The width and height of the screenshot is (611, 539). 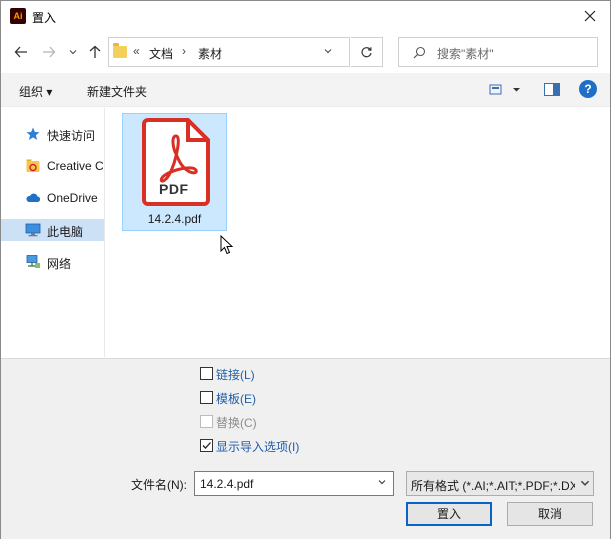 What do you see at coordinates (159, 485) in the screenshot?
I see `filename-label: 文件名(N):` at bounding box center [159, 485].